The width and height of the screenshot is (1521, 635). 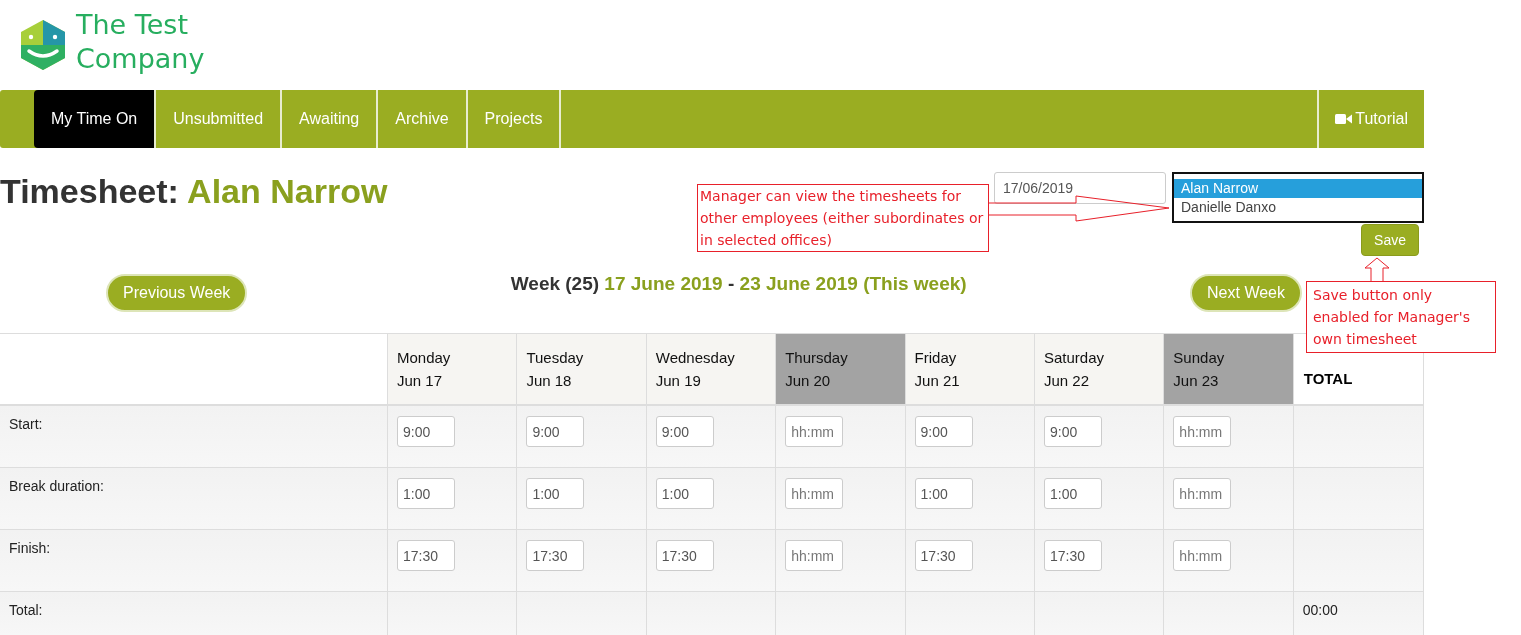 What do you see at coordinates (1099, 370) in the screenshot?
I see `day-header: Saturday Jun 22` at bounding box center [1099, 370].